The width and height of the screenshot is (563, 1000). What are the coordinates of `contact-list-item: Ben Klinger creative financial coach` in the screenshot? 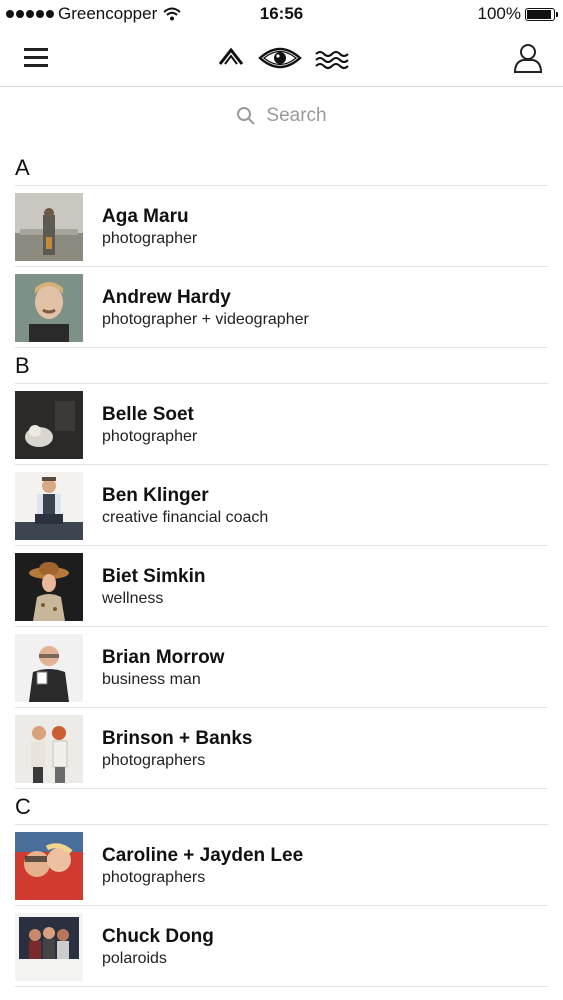 It's located at (281, 505).